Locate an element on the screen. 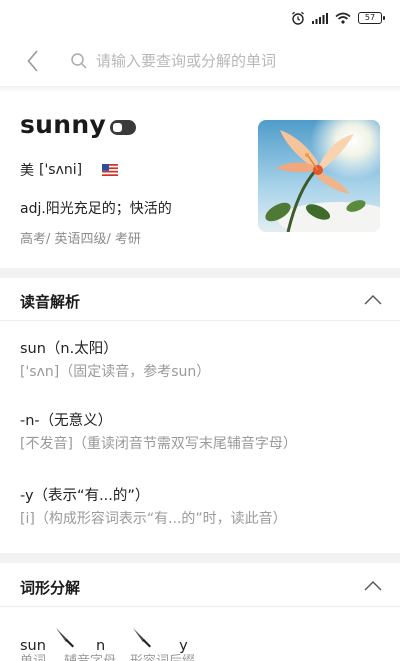  pronunciation-entry-main: -y（表示“有...的”） is located at coordinates (85, 496).